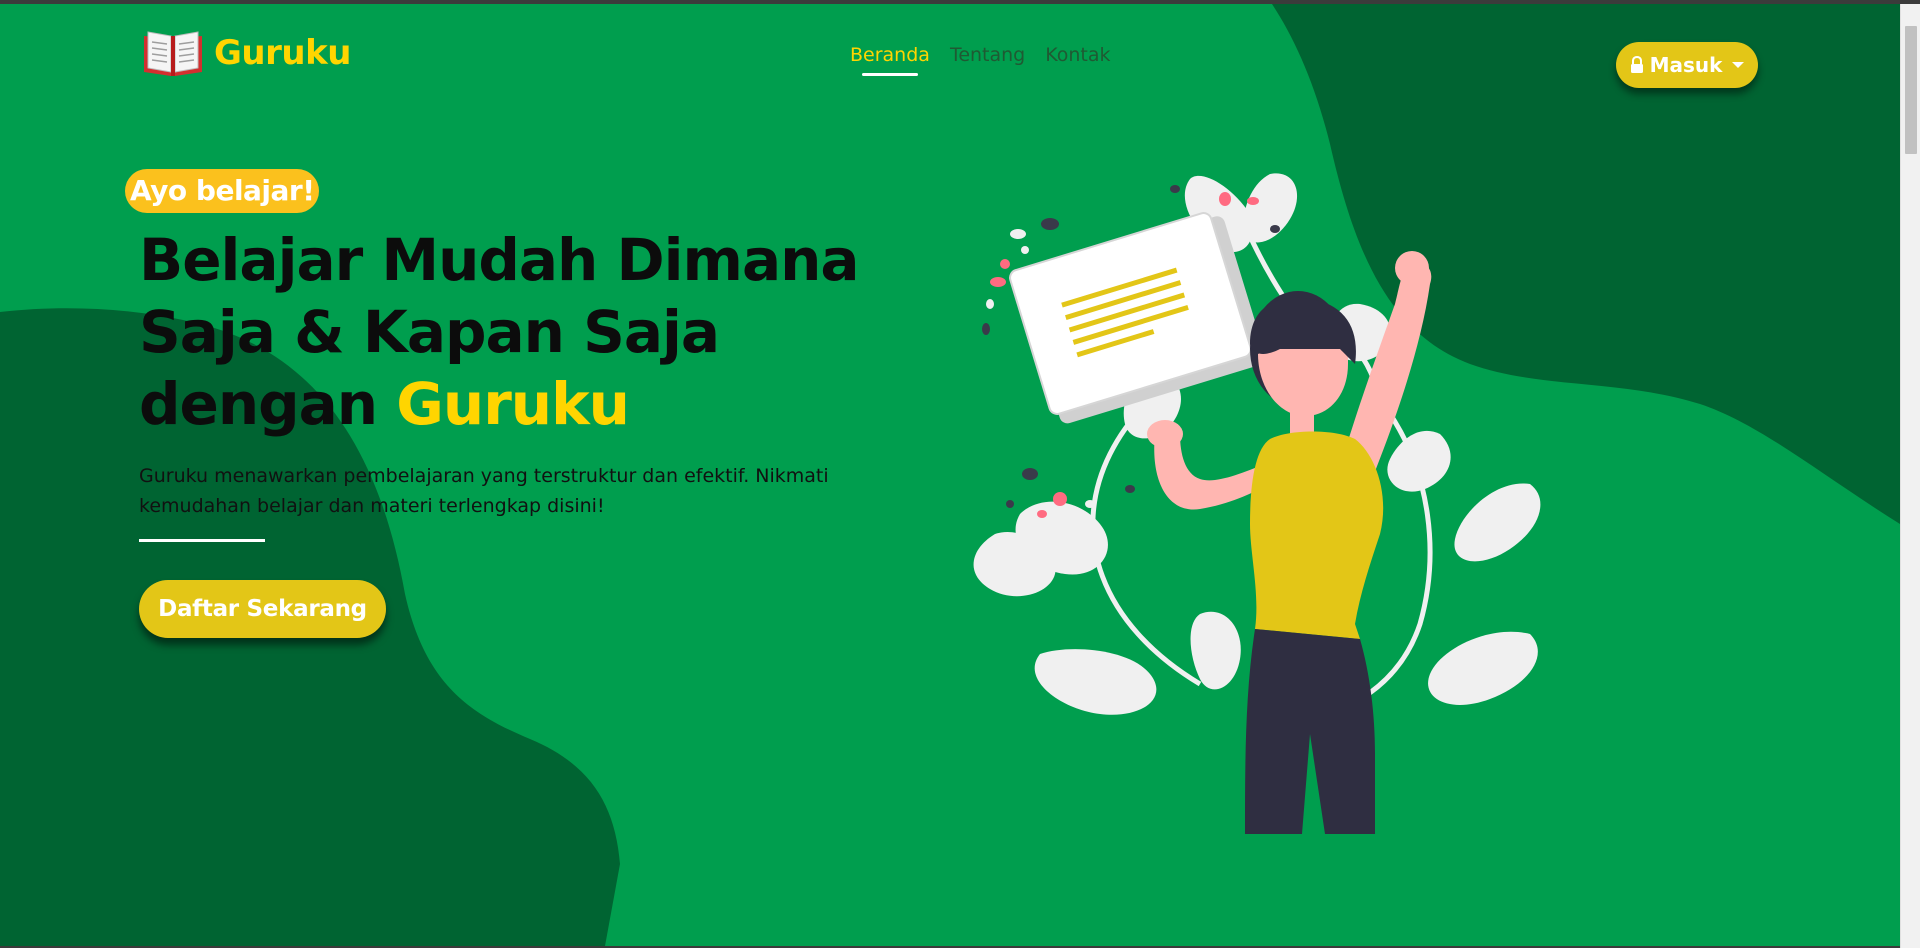 The image size is (1920, 948). What do you see at coordinates (1738, 65) in the screenshot?
I see `chevron-down-icon` at bounding box center [1738, 65].